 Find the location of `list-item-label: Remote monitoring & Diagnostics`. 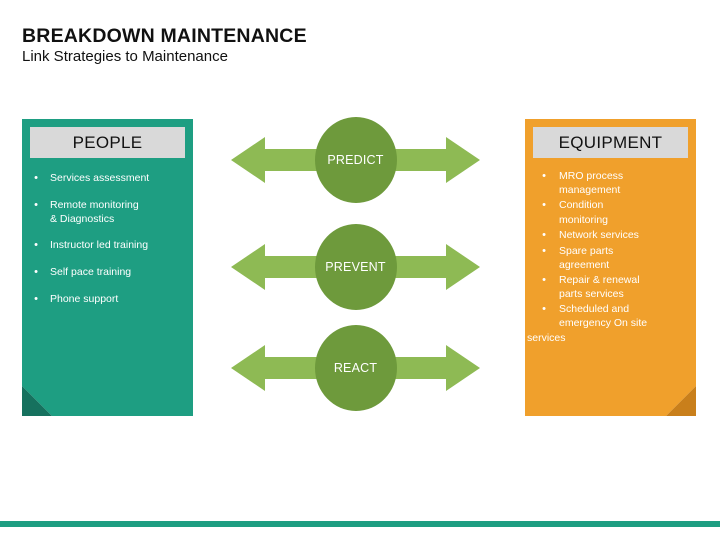

list-item-label: Remote monitoring & Diagnostics is located at coordinates (118, 212).